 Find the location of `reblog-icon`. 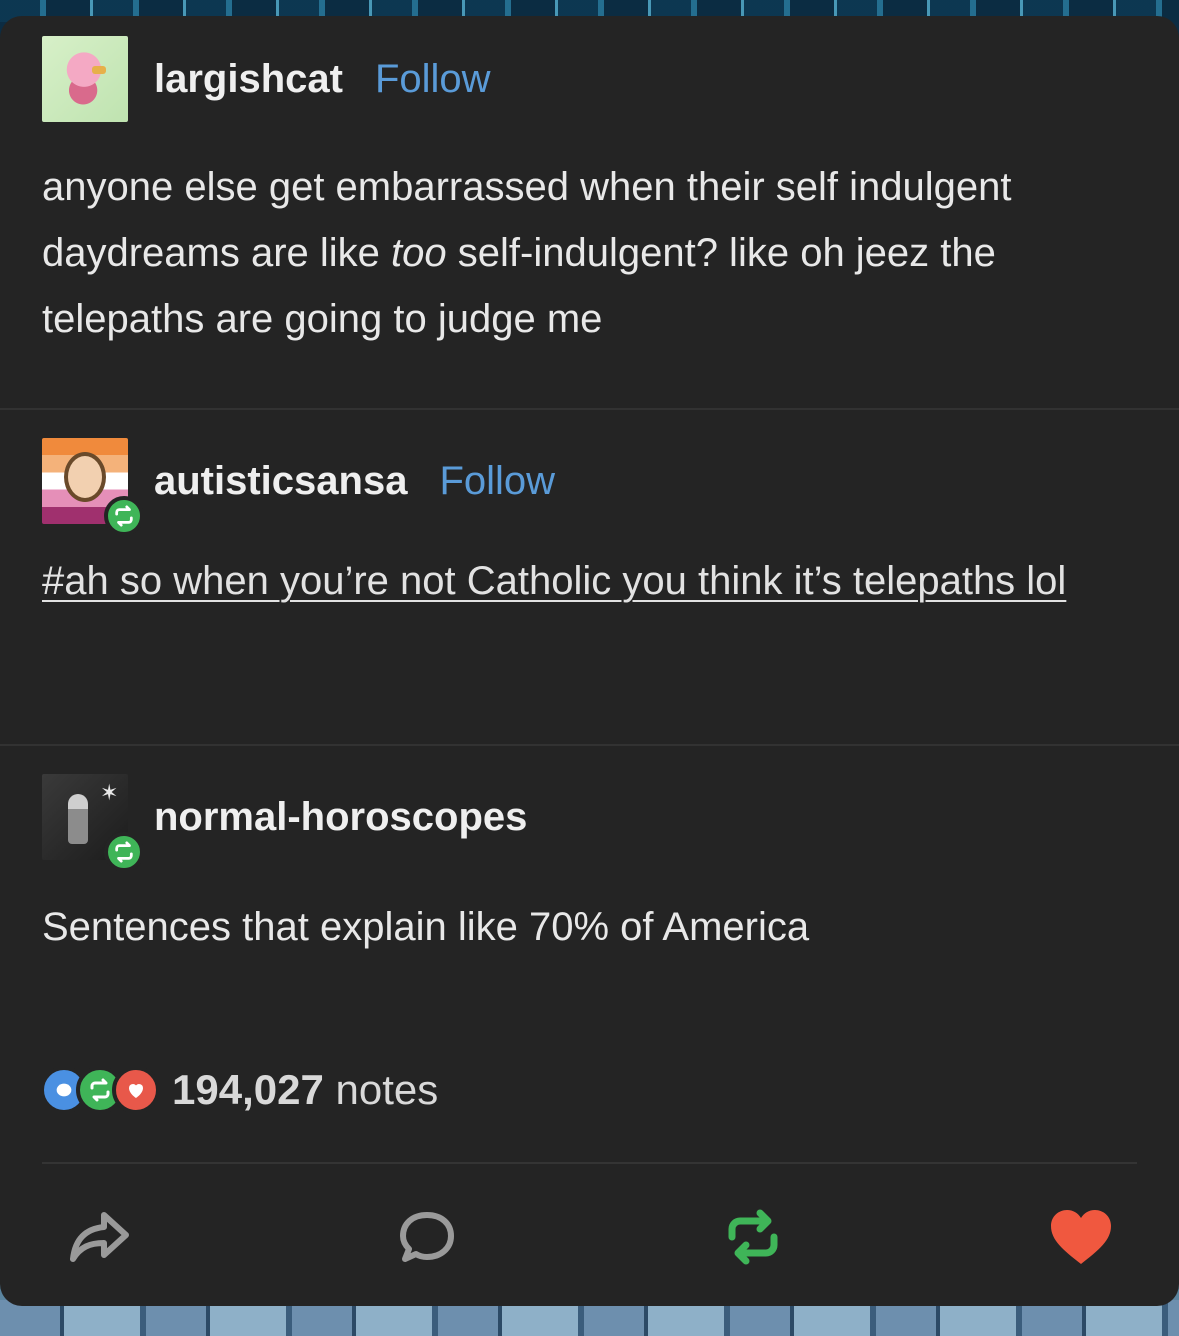

reblog-icon is located at coordinates (753, 1237).